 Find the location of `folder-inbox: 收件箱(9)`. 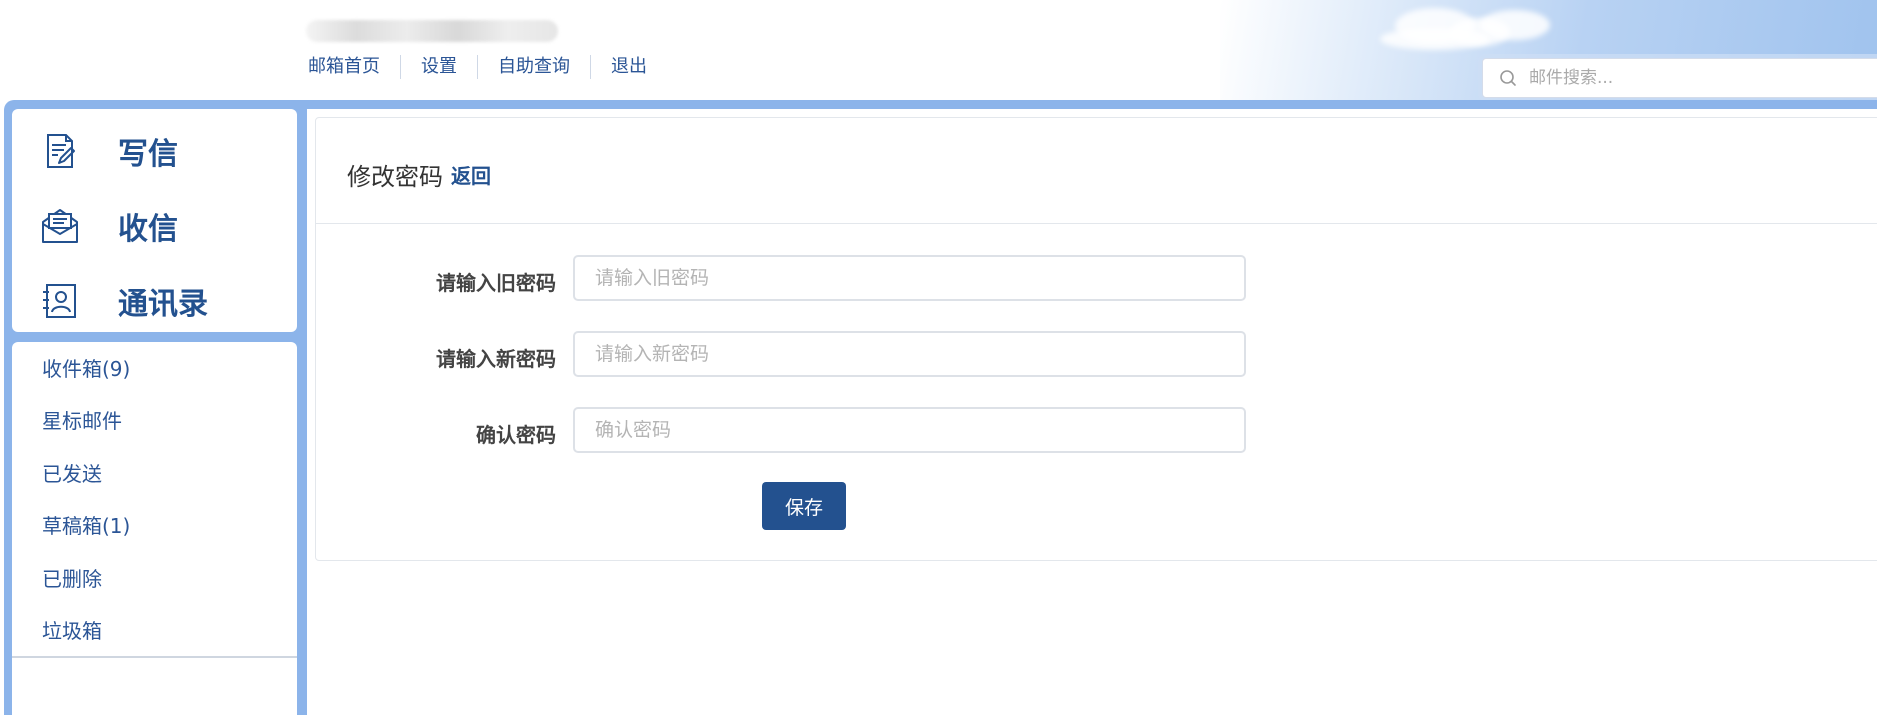

folder-inbox: 收件箱(9) is located at coordinates (86, 369).